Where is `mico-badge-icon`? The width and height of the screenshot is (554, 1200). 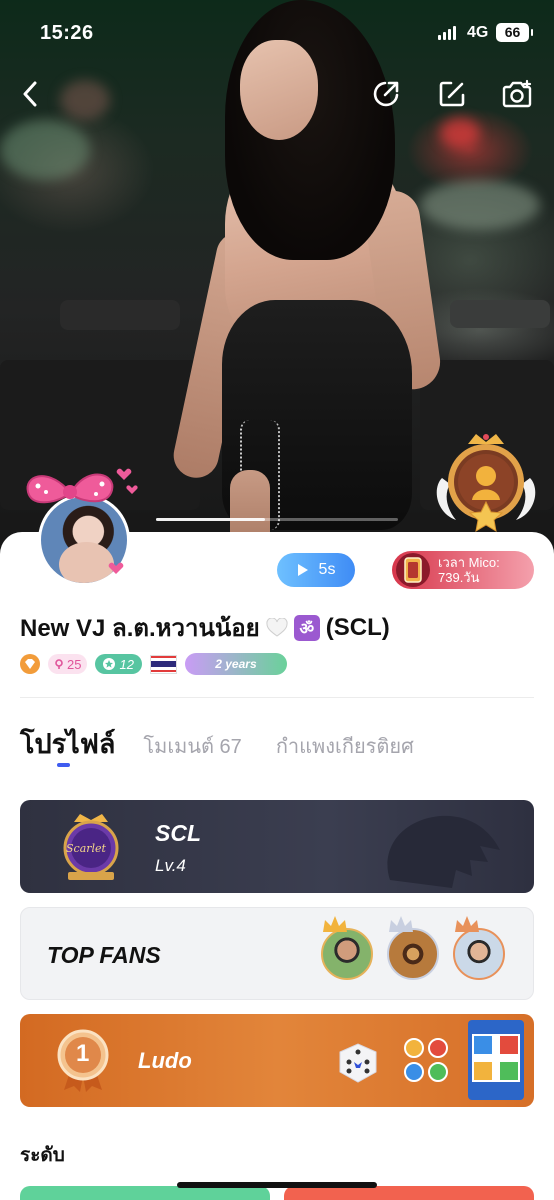
mico-badge-icon is located at coordinates (413, 570).